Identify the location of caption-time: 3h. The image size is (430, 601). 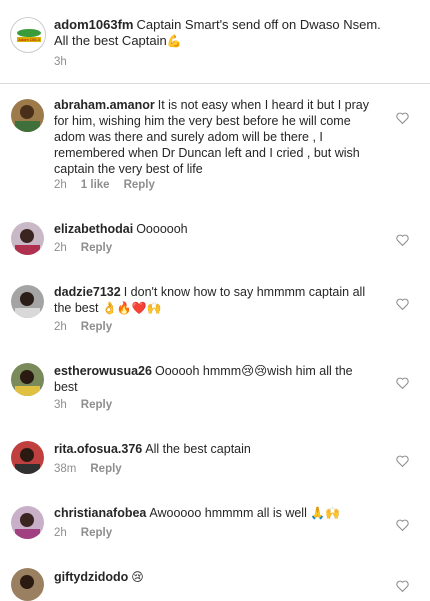
(60, 62).